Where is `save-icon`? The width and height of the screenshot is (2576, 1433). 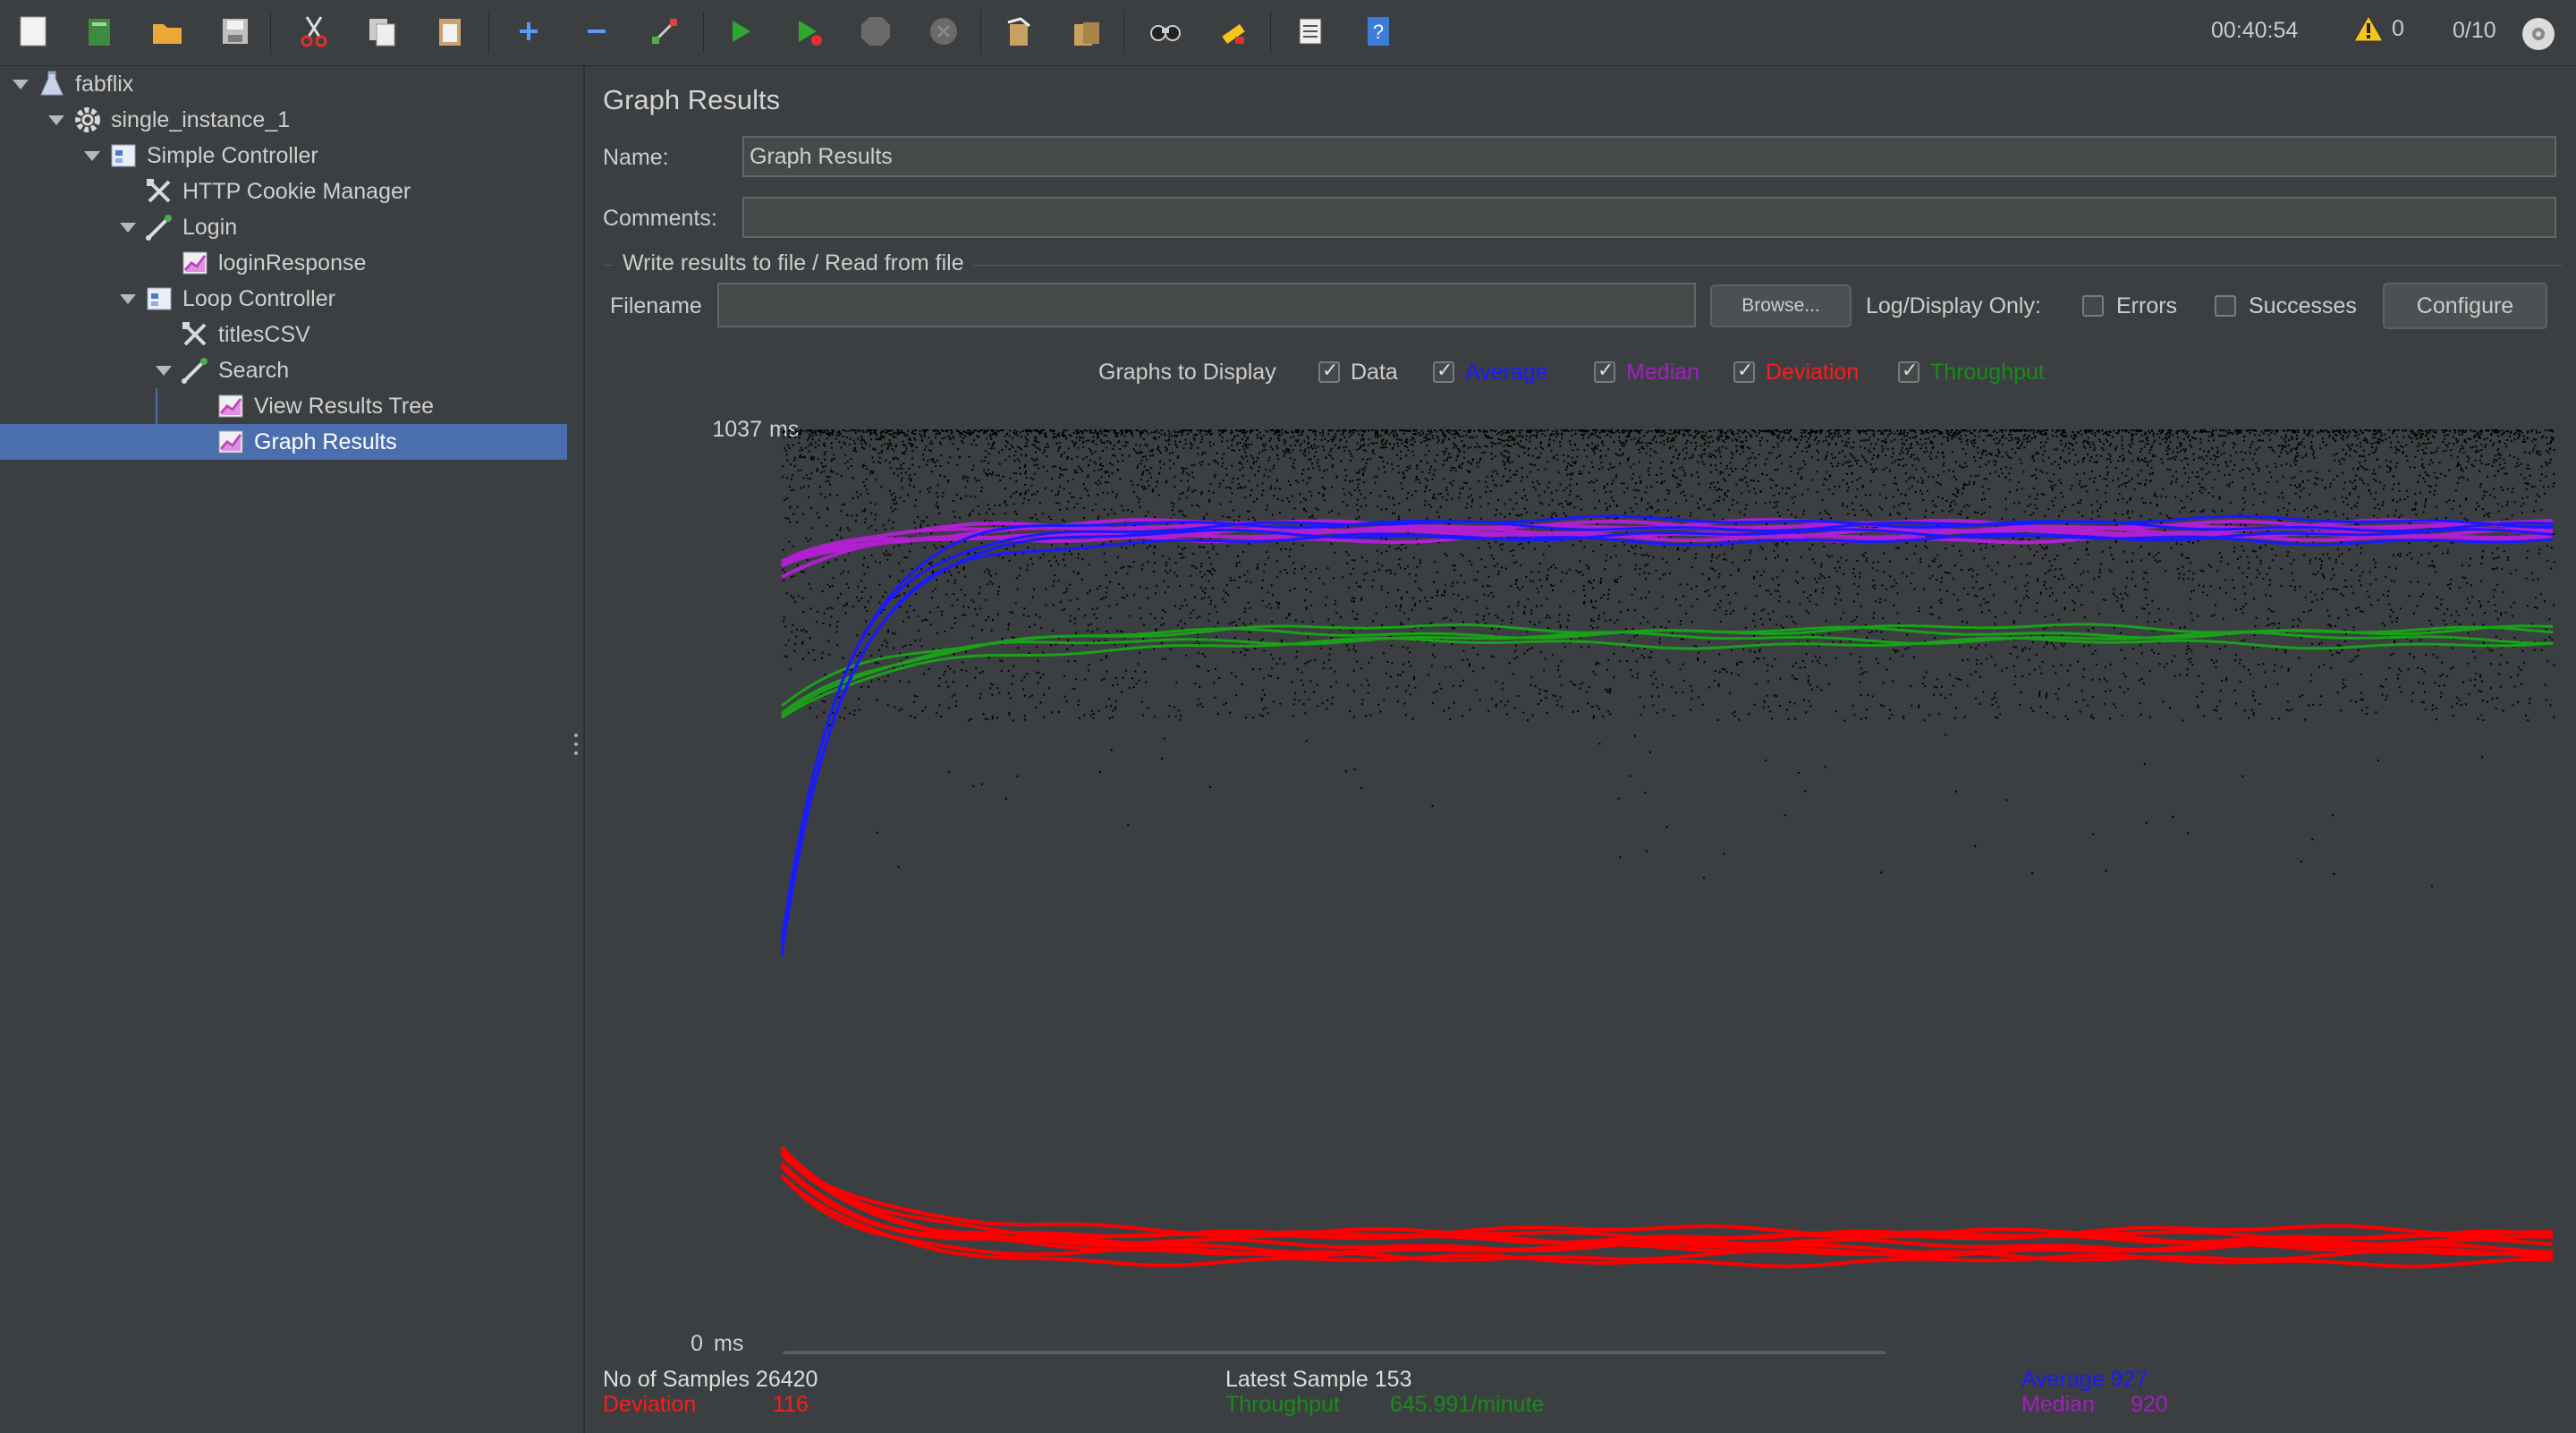 save-icon is located at coordinates (235, 31).